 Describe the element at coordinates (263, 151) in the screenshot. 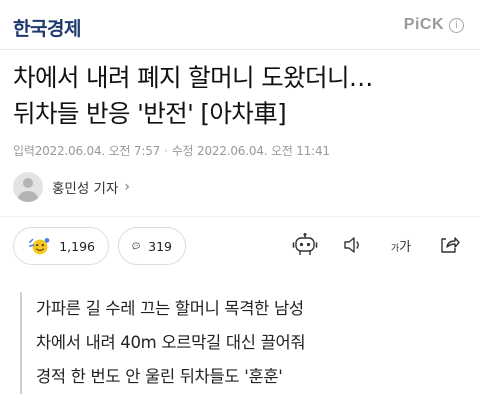

I see `modified-date: 2022.06.04. 오전 11:41` at that location.